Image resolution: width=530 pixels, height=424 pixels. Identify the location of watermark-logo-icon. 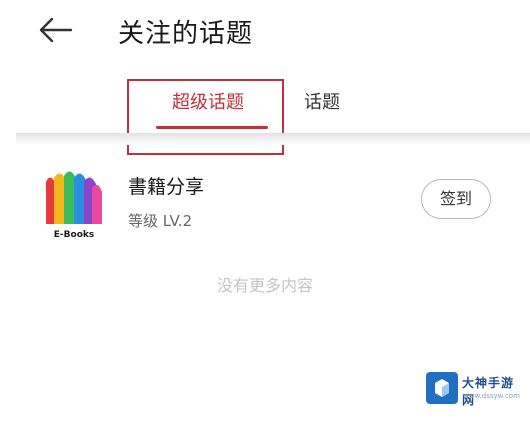
(442, 388).